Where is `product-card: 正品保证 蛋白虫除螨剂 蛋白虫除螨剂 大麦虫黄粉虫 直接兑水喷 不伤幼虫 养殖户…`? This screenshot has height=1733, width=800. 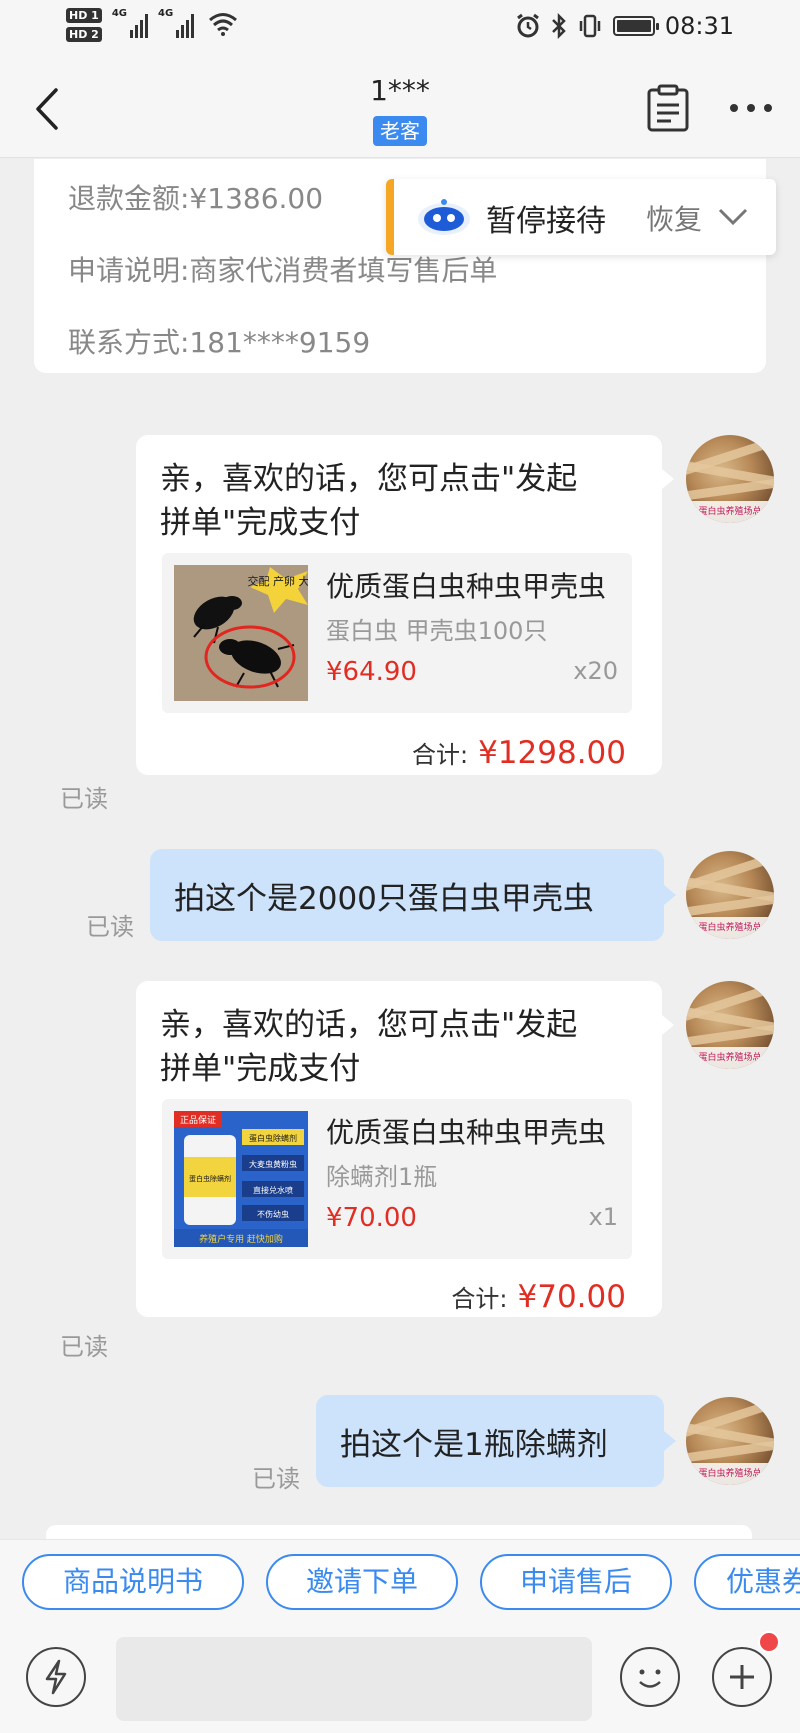 product-card: 正品保证 蛋白虫除螨剂 蛋白虫除螨剂 大麦虫黄粉虫 直接兑水喷 不伤幼虫 养殖户… is located at coordinates (397, 1179).